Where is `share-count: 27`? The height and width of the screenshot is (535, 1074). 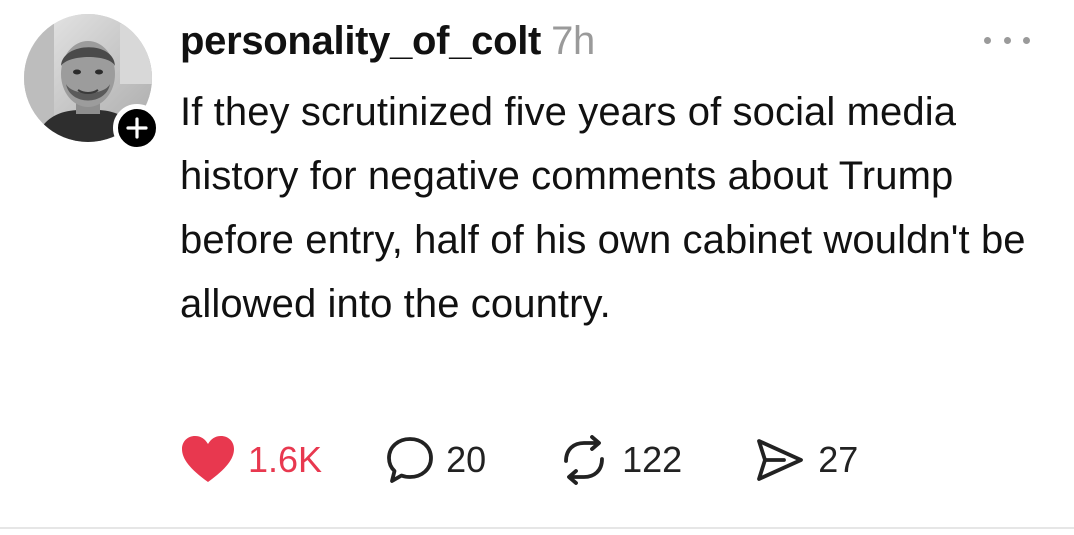 share-count: 27 is located at coordinates (838, 459).